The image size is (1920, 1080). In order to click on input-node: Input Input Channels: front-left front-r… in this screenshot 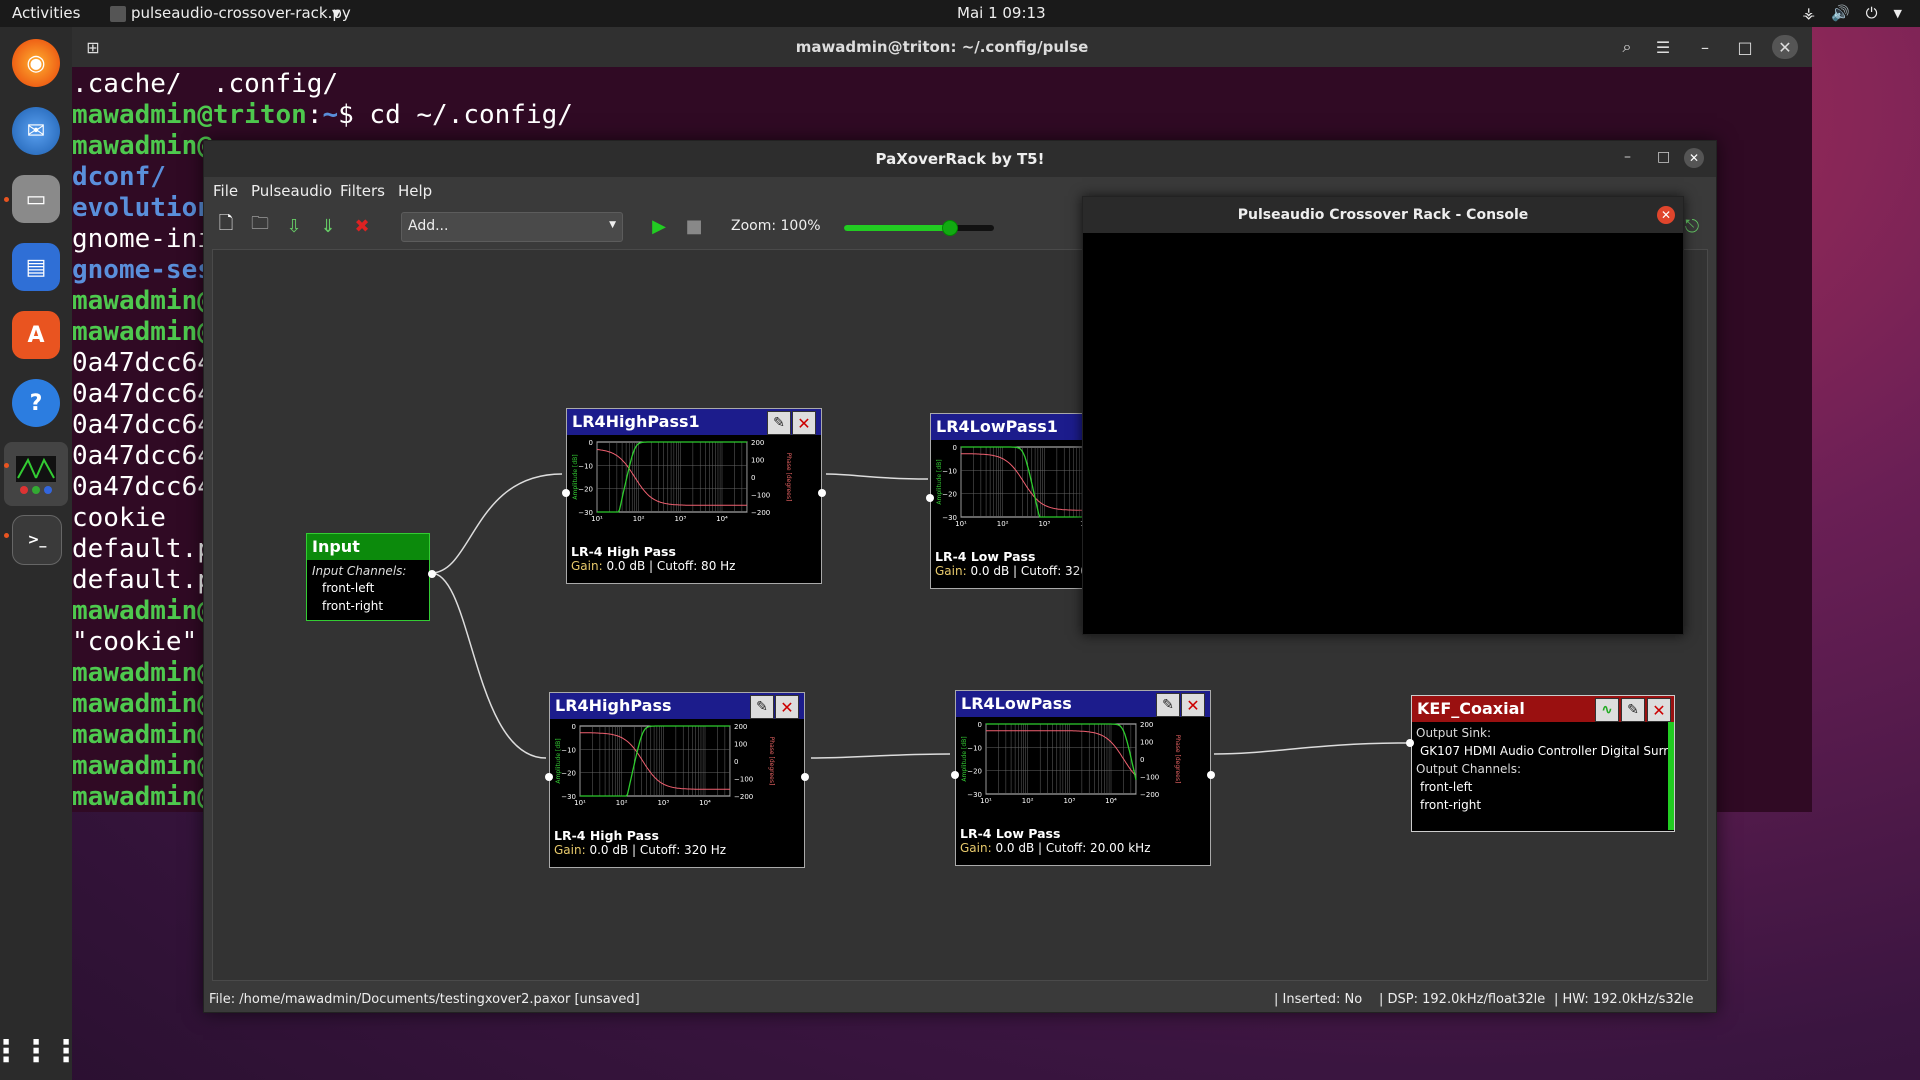, I will do `click(371, 577)`.